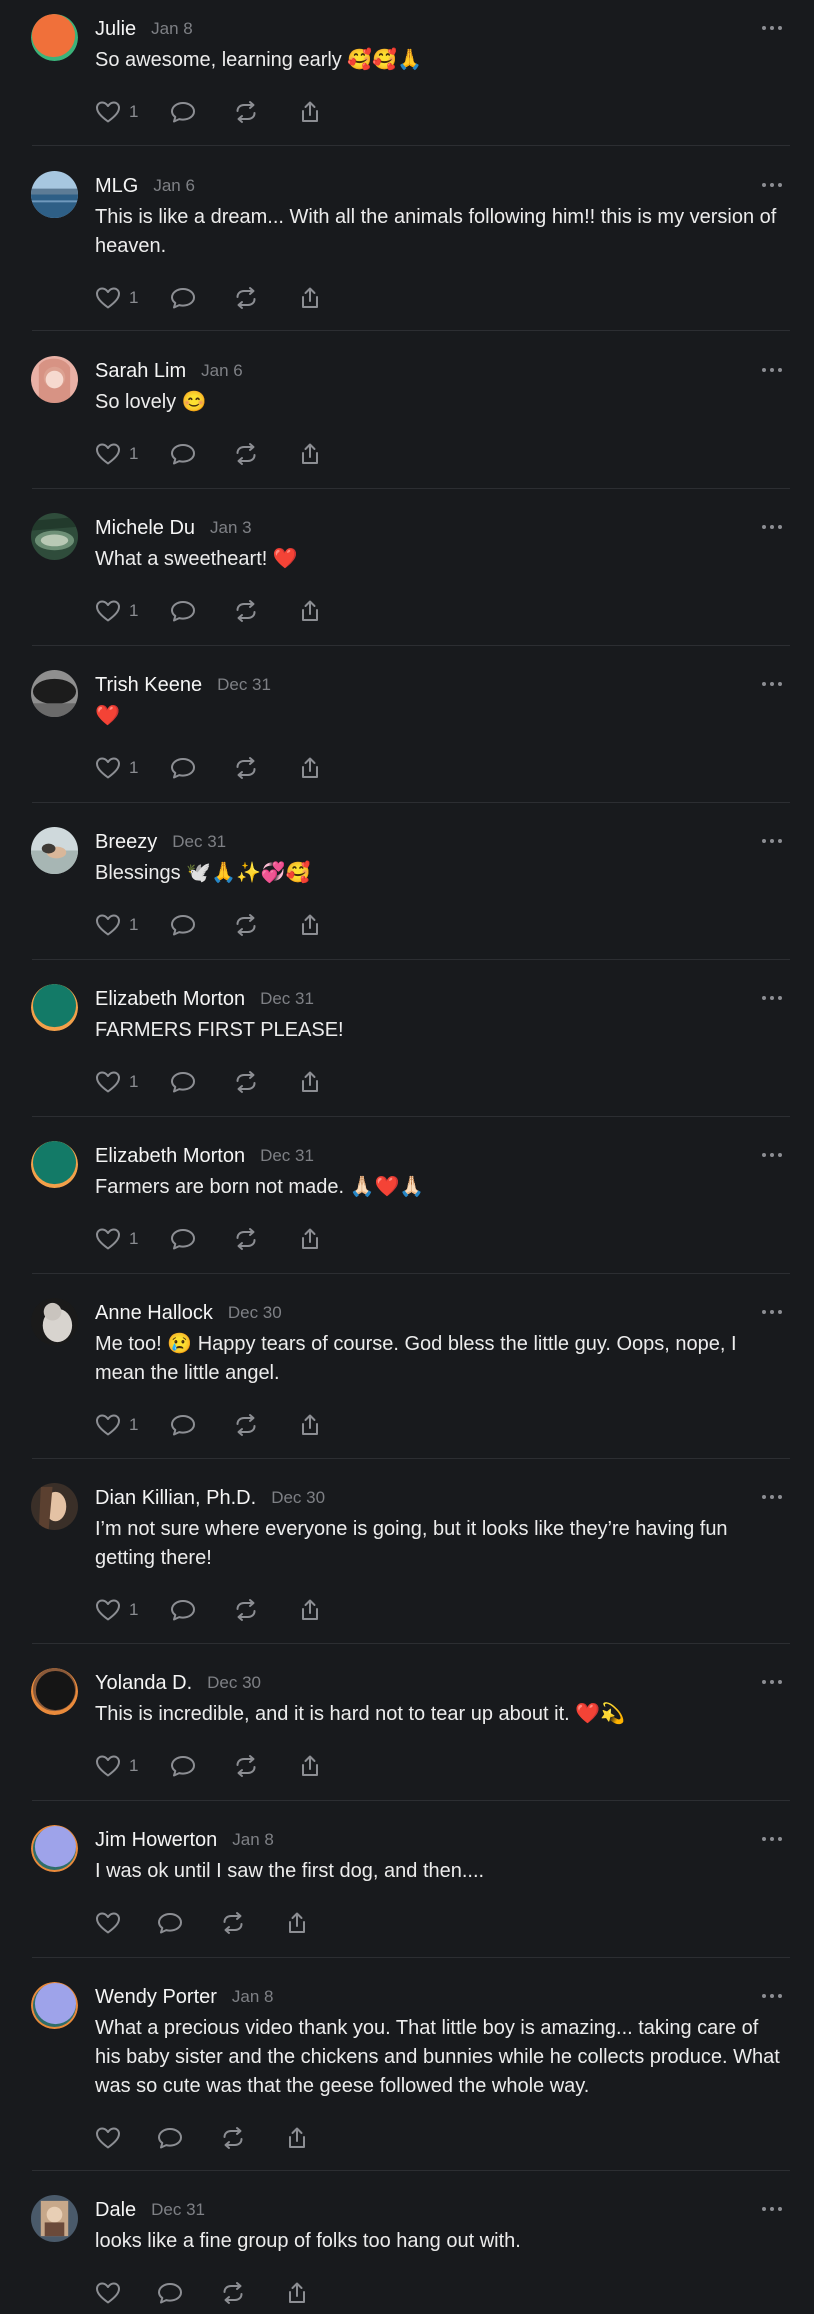  What do you see at coordinates (175, 1498) in the screenshot?
I see `author-name: Dian Killian, Ph.D.` at bounding box center [175, 1498].